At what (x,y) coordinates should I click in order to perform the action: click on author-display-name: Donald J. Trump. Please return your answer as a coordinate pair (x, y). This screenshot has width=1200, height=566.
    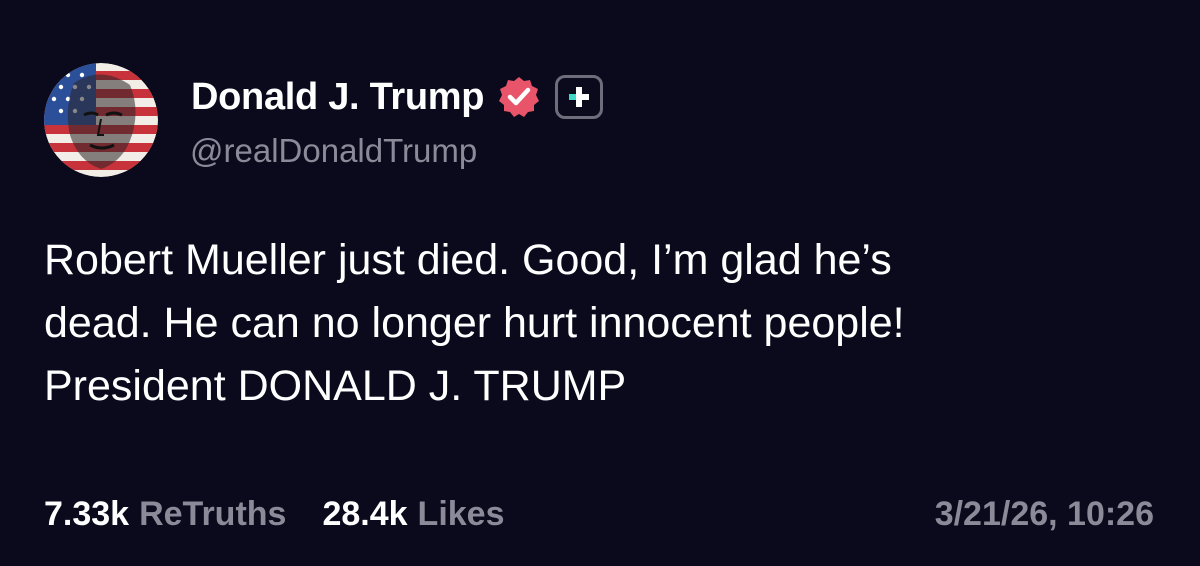
    Looking at the image, I should click on (338, 97).